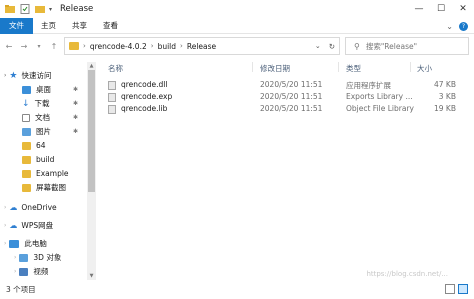 This screenshot has width=474, height=299. I want to click on sidebar-item-screenshots: 屏幕截图, so click(44, 187).